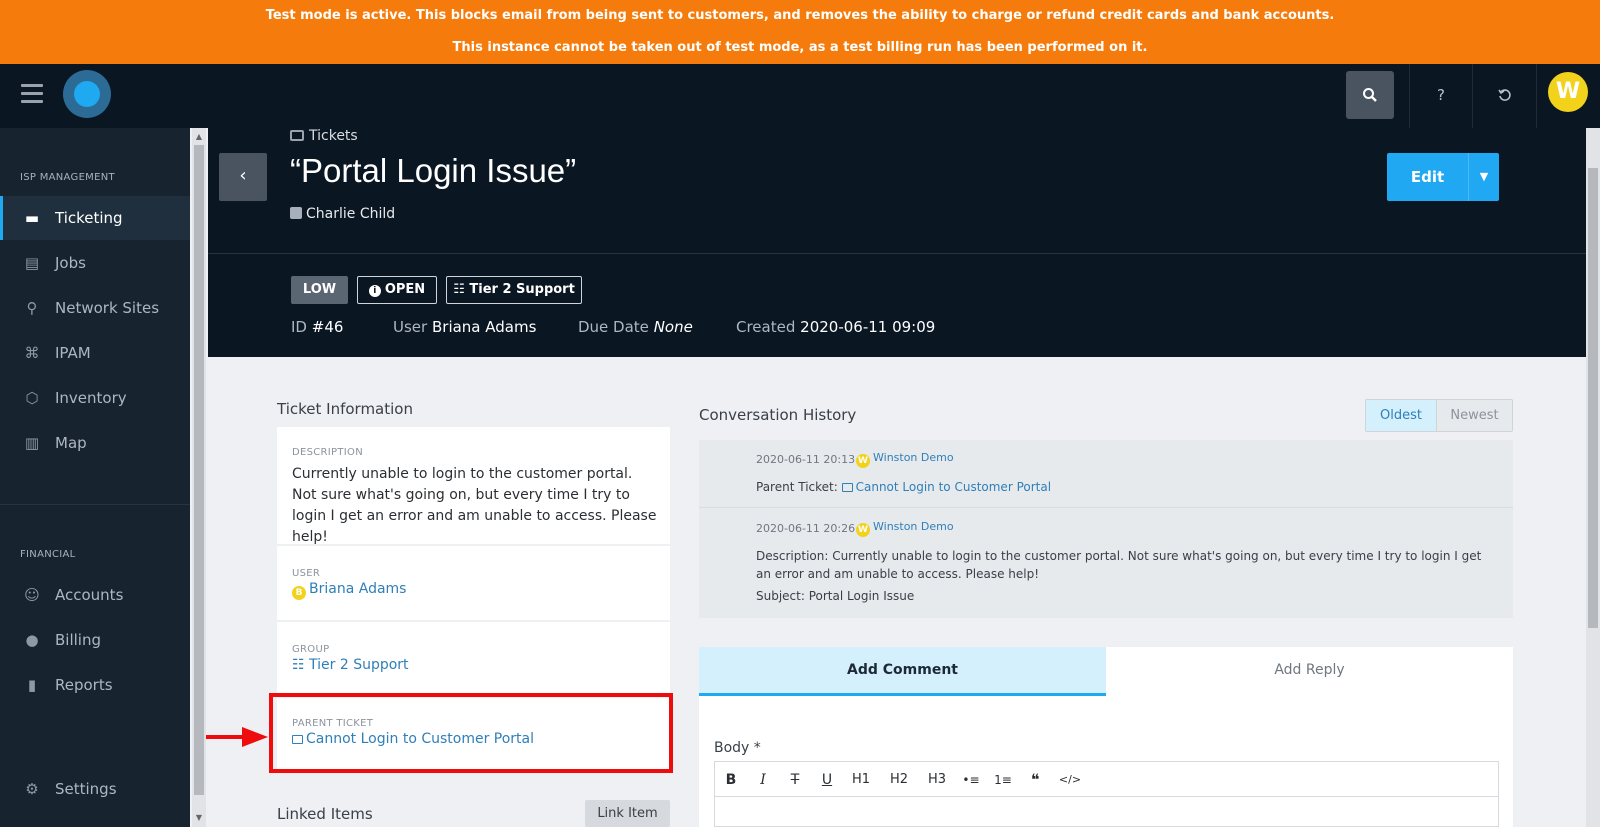 The image size is (1600, 827). Describe the element at coordinates (1035, 780) in the screenshot. I see `quote-button: ❝` at that location.